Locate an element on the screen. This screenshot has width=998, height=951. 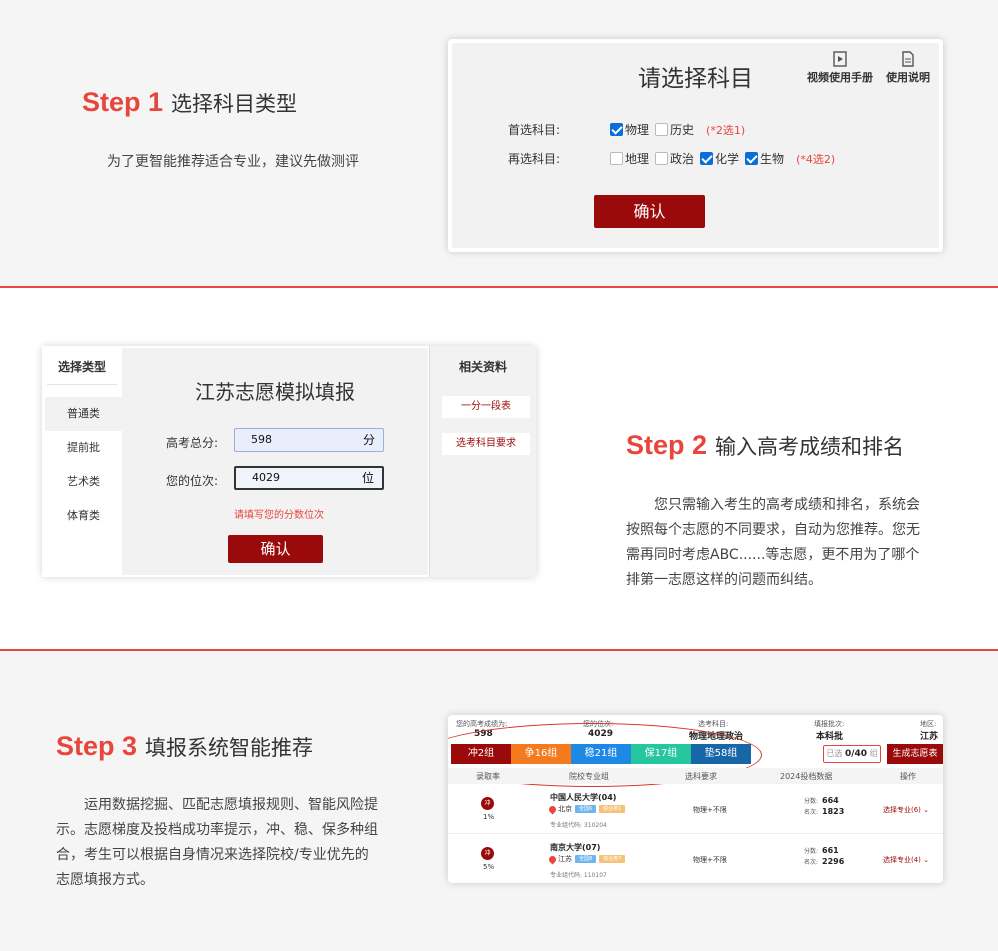
checkbox-history: 历史 is located at coordinates (674, 129).